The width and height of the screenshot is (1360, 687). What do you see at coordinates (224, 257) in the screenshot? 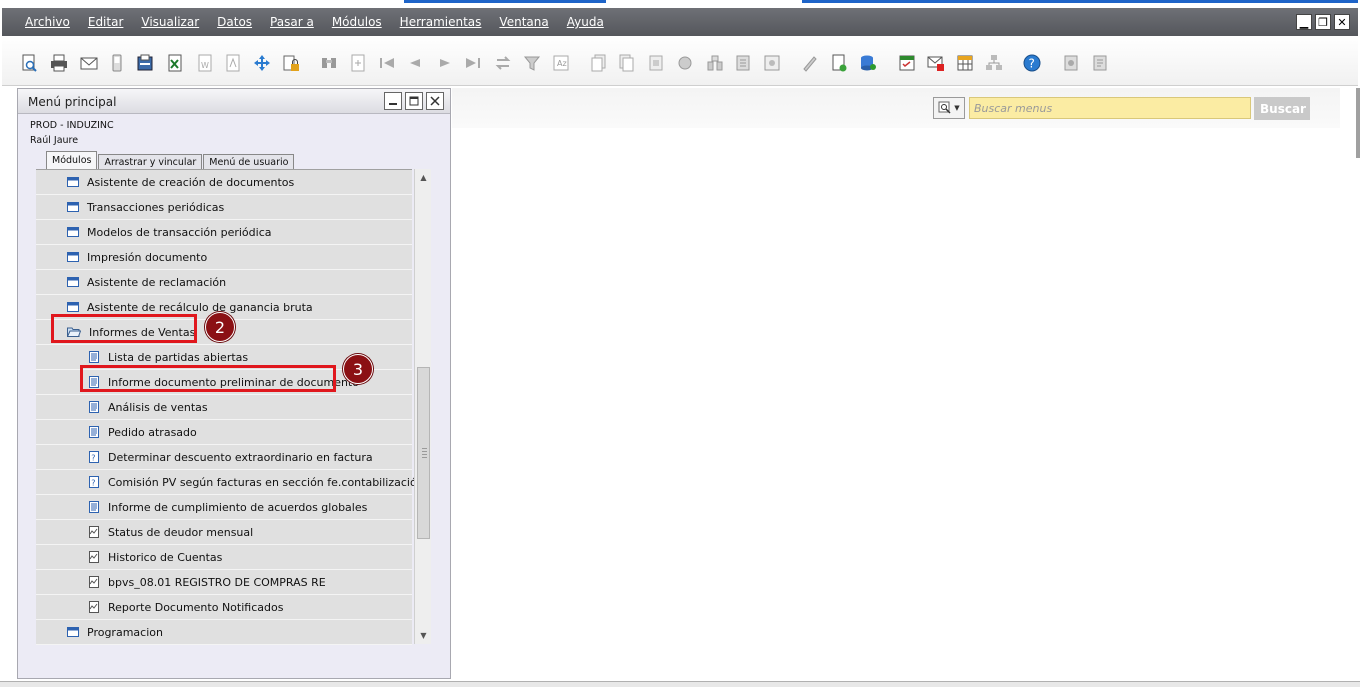
I see `tree-item: Impresión documento` at bounding box center [224, 257].